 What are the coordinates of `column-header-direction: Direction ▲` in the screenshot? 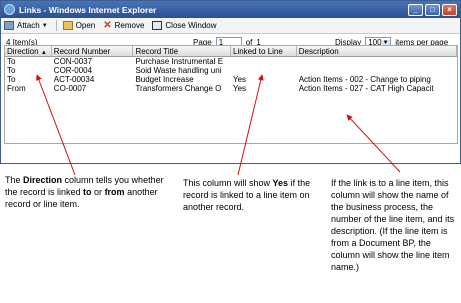 It's located at (28, 51).